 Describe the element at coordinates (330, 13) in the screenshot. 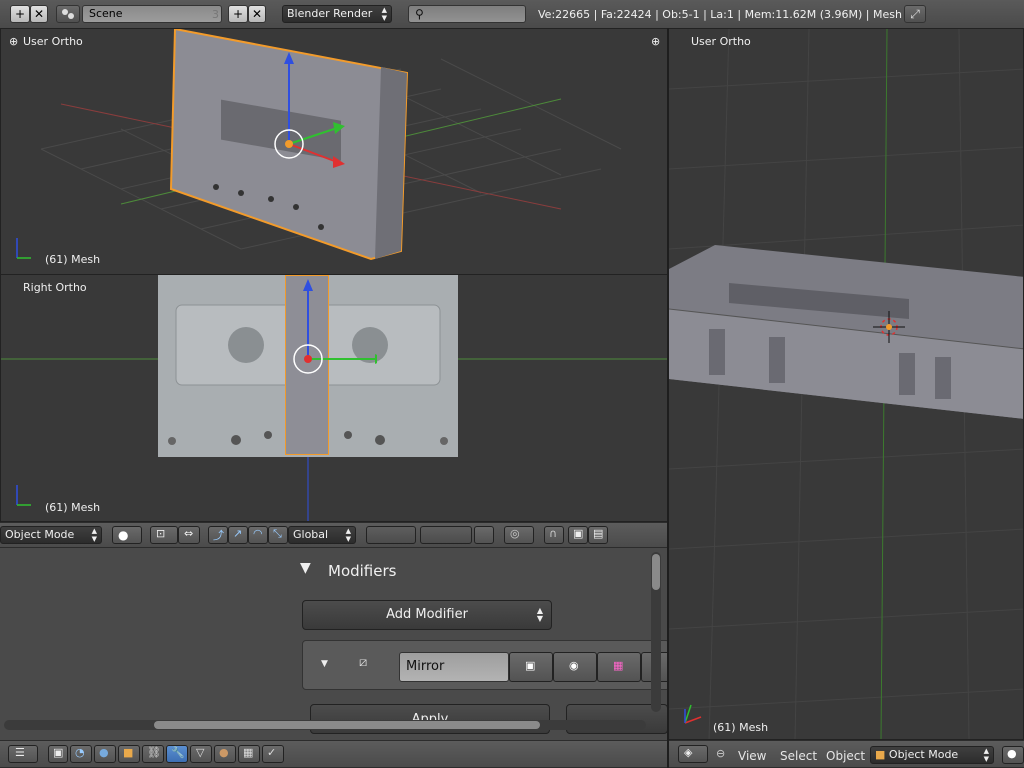

I see `render-engine-label: Blender Render` at that location.